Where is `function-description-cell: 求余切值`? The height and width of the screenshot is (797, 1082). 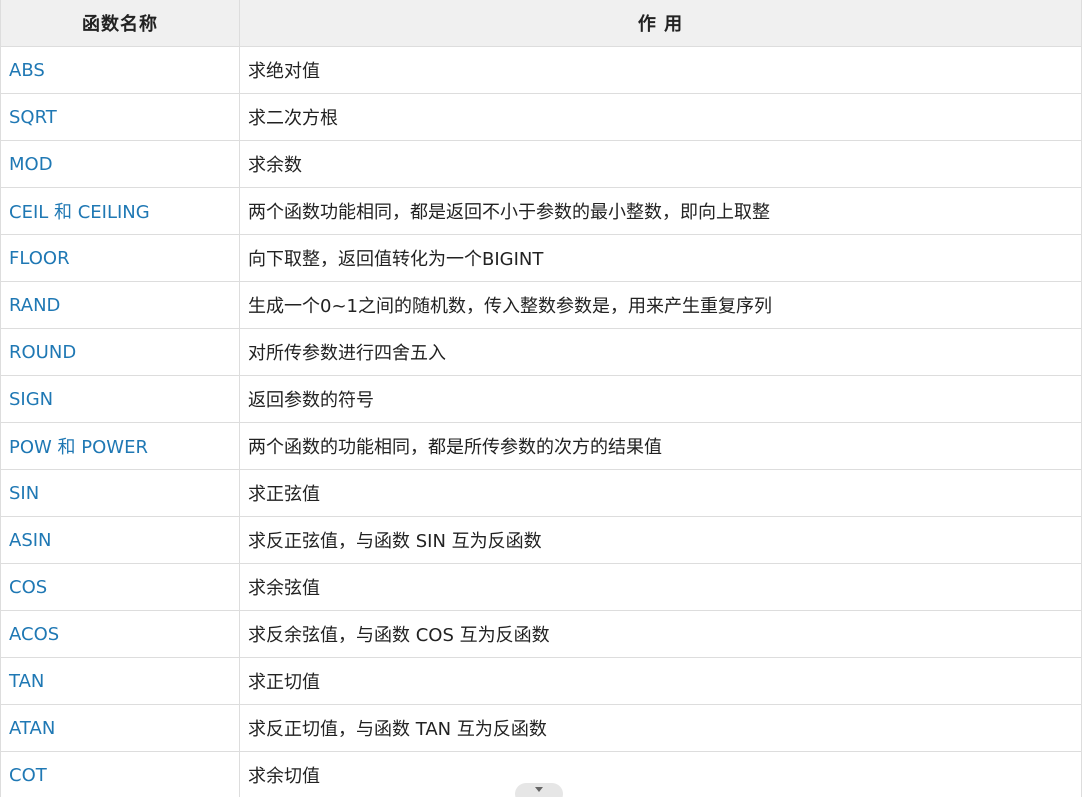 function-description-cell: 求余切值 is located at coordinates (660, 774).